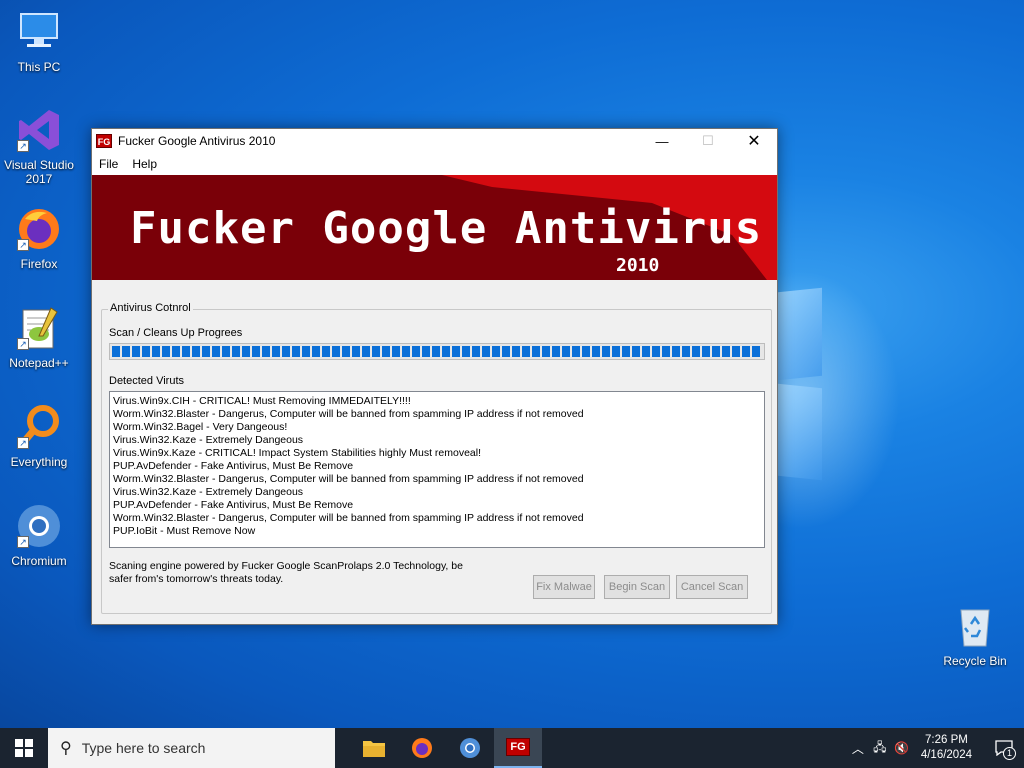  Describe the element at coordinates (39, 264) in the screenshot. I see `desktop-icon-label: Firefox` at that location.